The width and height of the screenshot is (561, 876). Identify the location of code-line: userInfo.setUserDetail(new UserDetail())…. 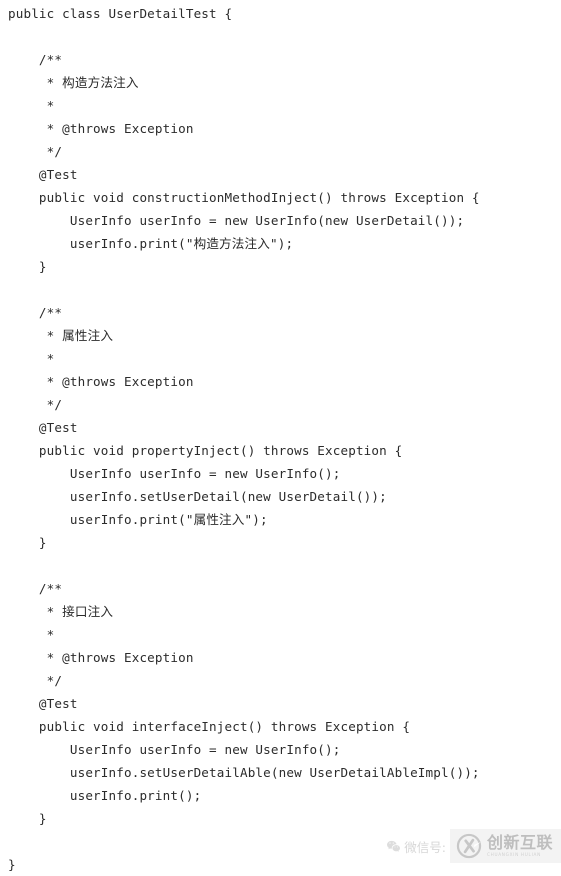
(197, 496).